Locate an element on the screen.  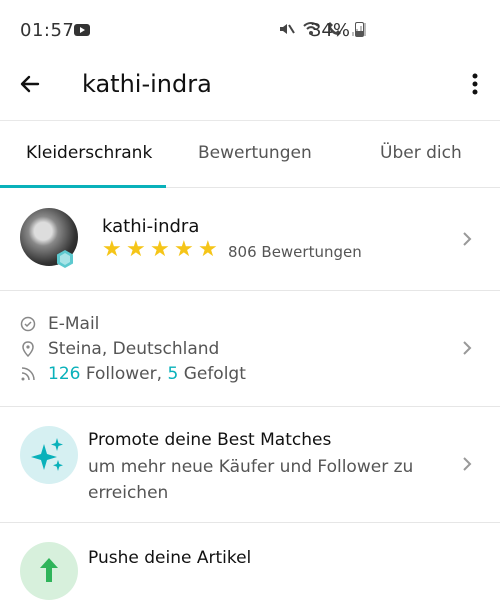
push-items-row: Pushe deine Artikel is located at coordinates (250, 561).